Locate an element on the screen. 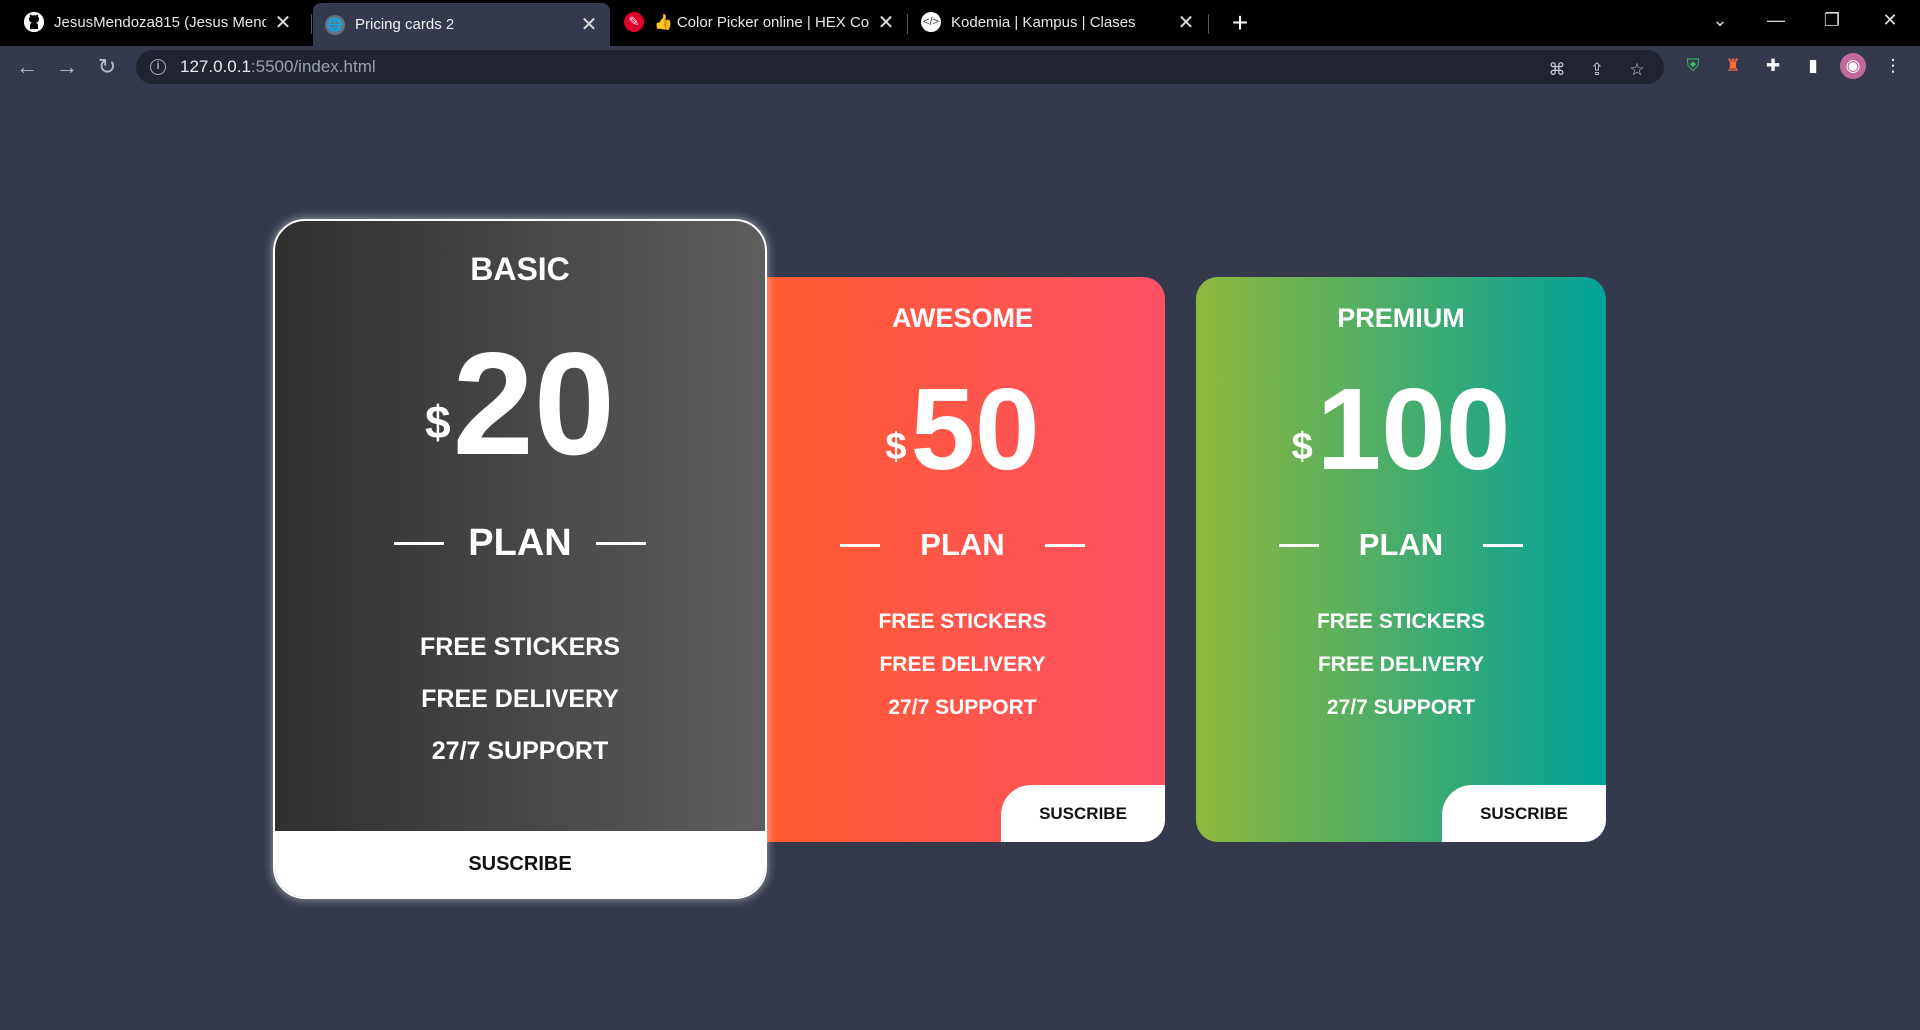  restore-icon: ❐ is located at coordinates (1832, 20).